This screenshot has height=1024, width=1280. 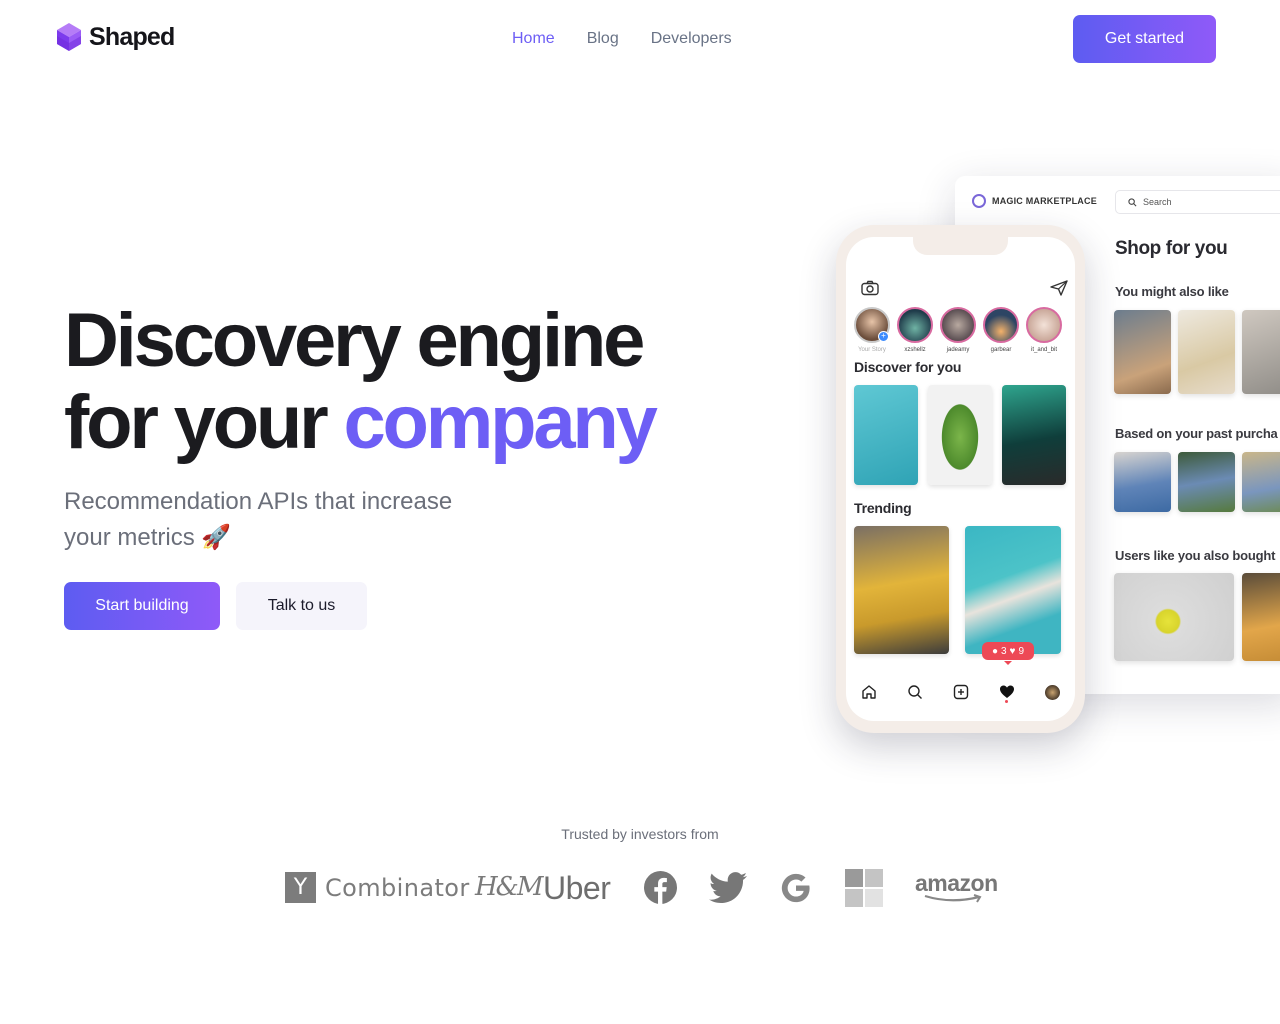 I want to click on marketplace-brand: MAGIC MARKETPLACE, so click(x=1034, y=201).